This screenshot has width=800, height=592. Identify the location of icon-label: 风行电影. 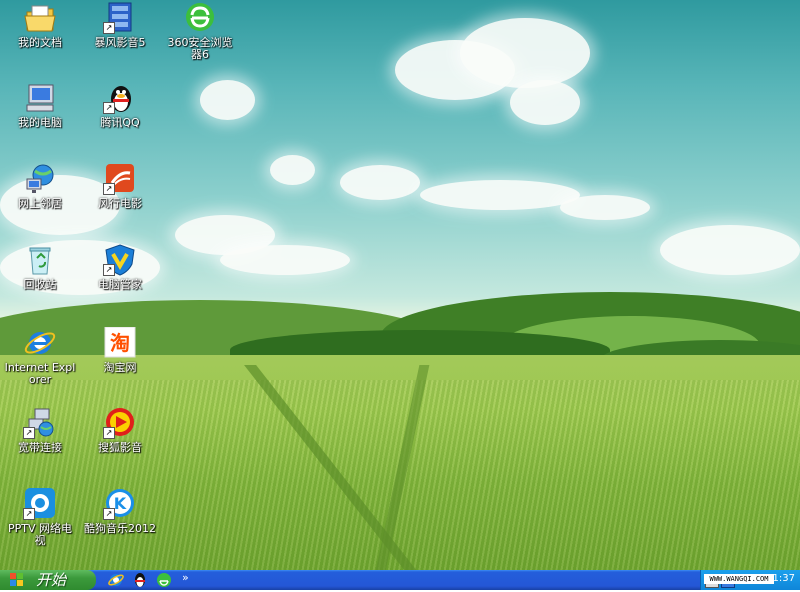
(120, 203).